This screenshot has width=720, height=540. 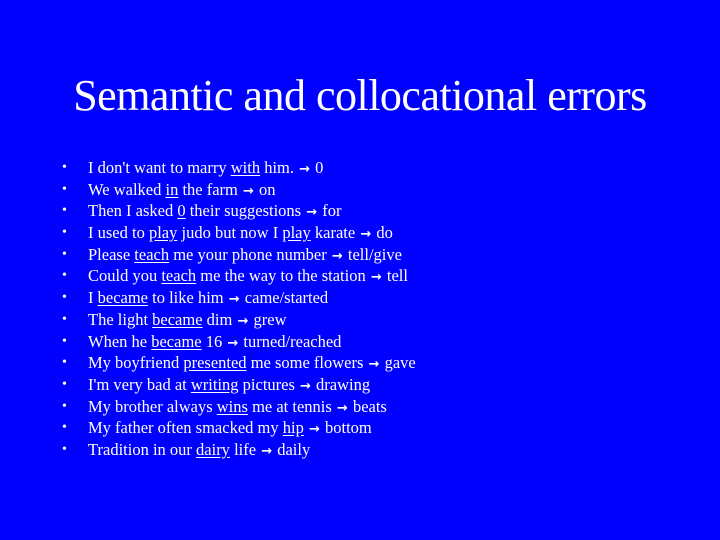 I want to click on correction: beats, so click(x=369, y=406).